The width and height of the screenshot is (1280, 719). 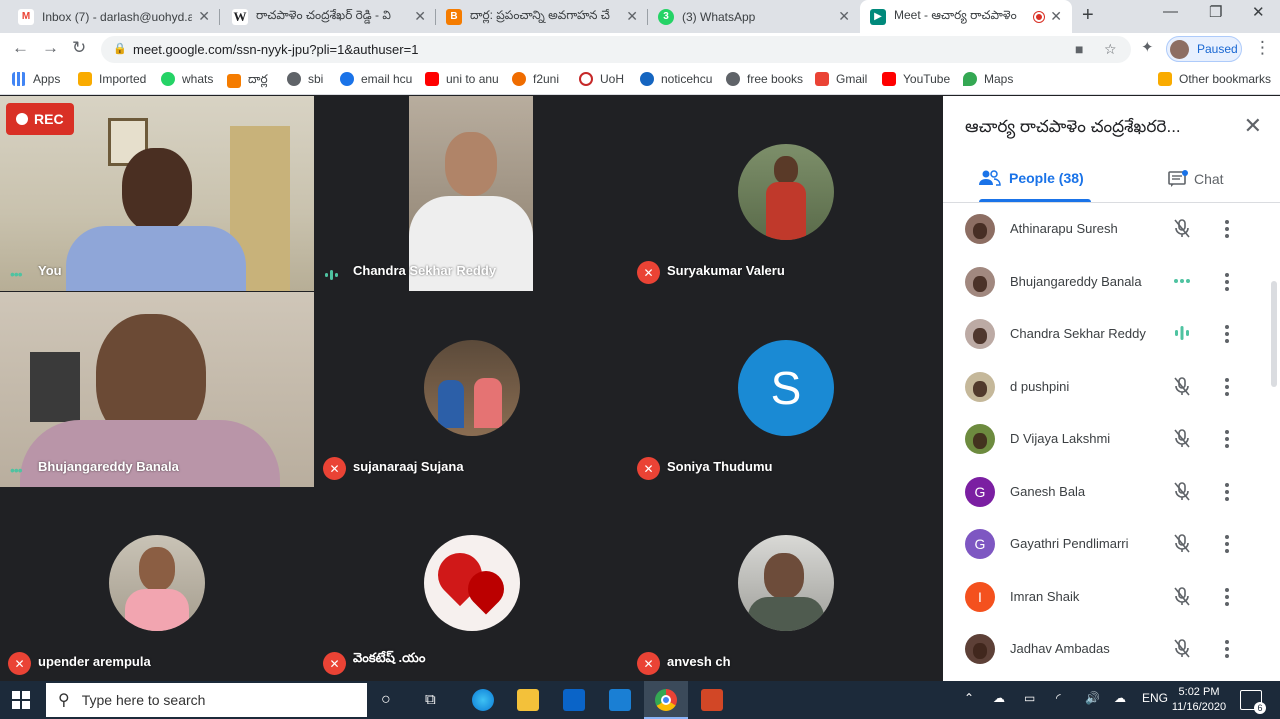 I want to click on bookmark-gmail: Gmail, so click(x=841, y=79).